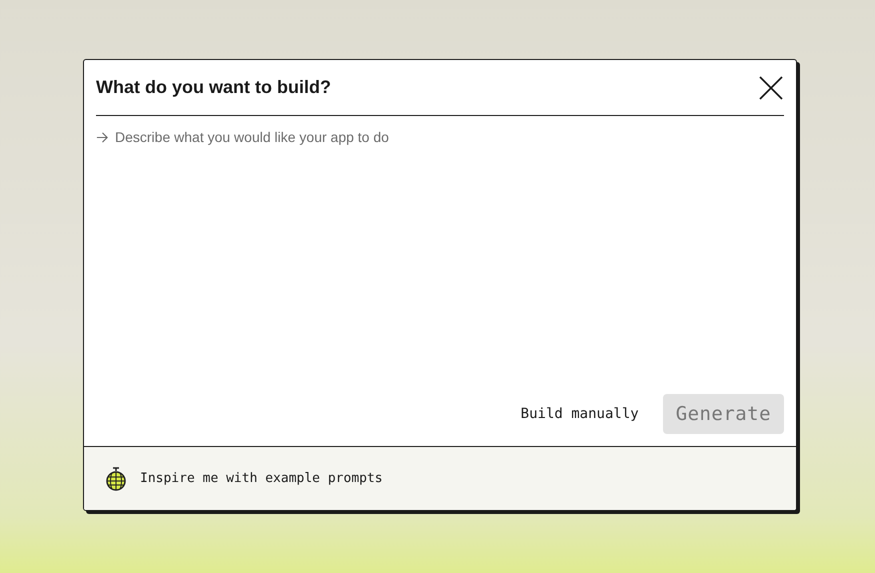 Image resolution: width=875 pixels, height=573 pixels. Describe the element at coordinates (579, 414) in the screenshot. I see `build-manually-button: Build manually` at that location.